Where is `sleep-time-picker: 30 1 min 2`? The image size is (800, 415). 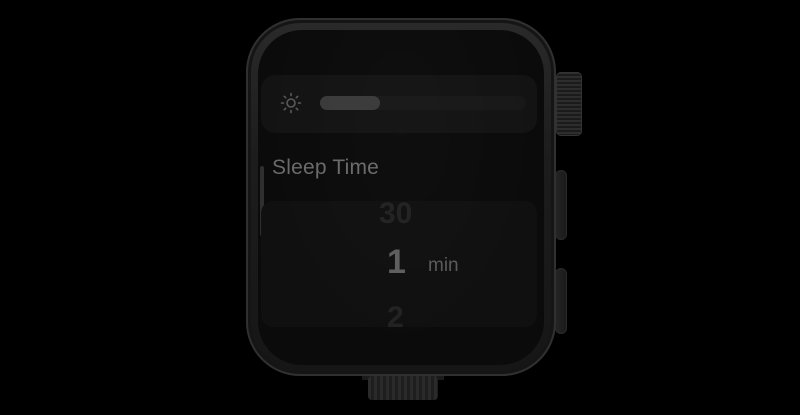
sleep-time-picker: 30 1 min 2 is located at coordinates (399, 264).